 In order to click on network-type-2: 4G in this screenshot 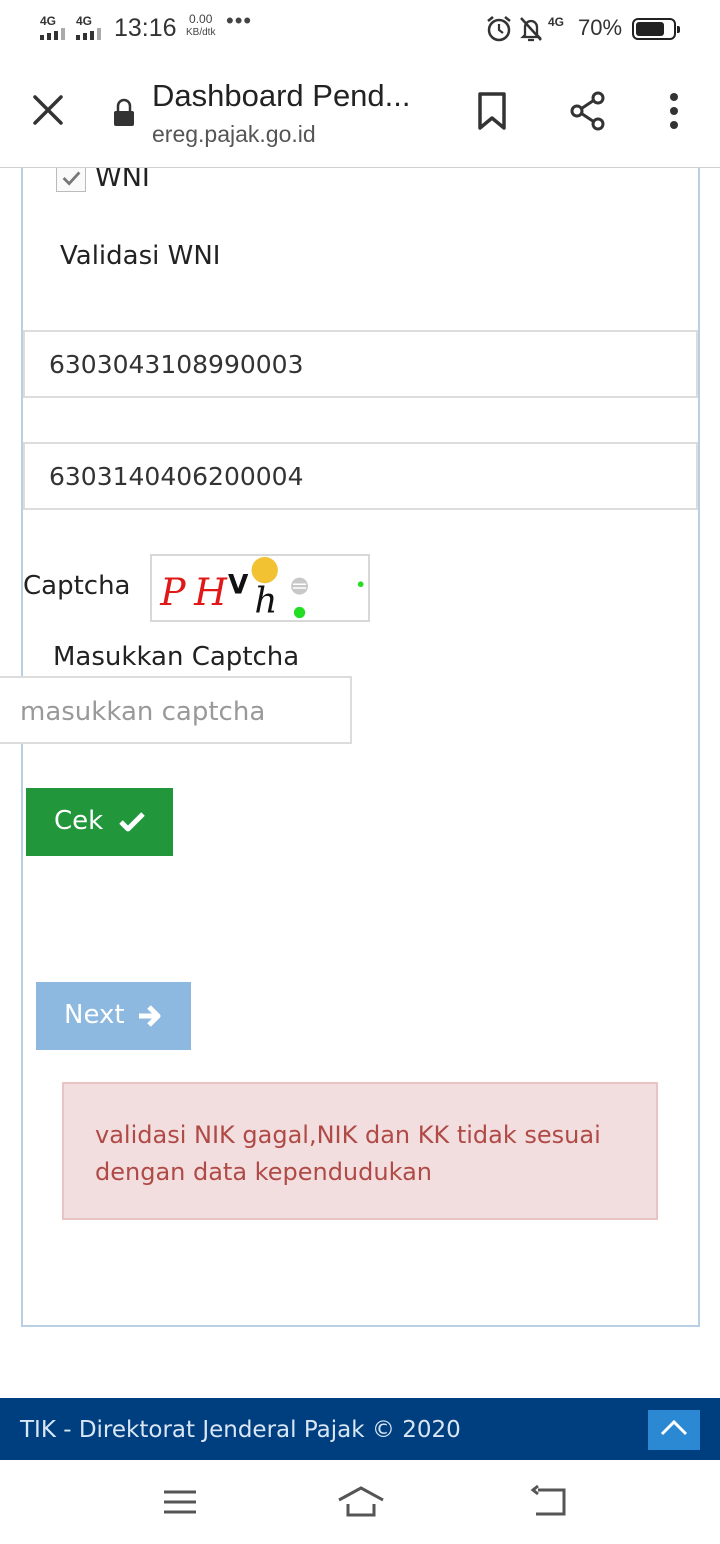, I will do `click(84, 21)`.